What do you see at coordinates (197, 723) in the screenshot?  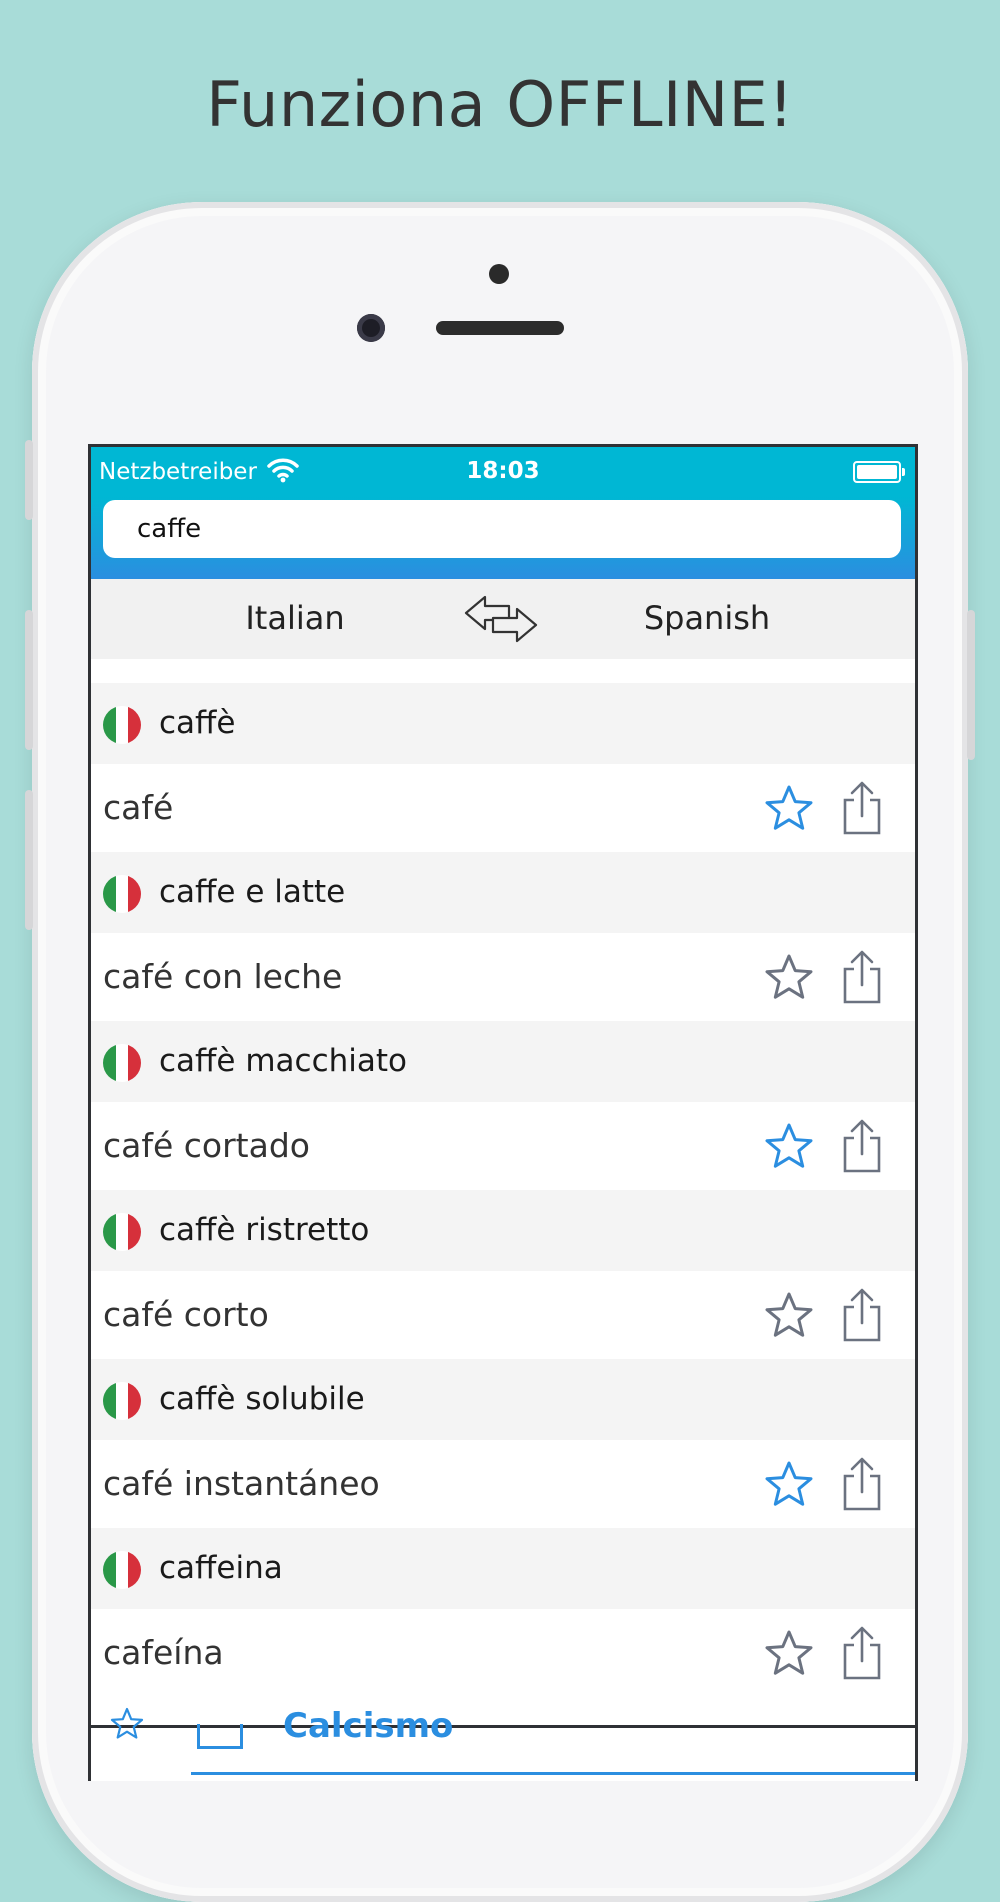 I see `source-term: caffè` at bounding box center [197, 723].